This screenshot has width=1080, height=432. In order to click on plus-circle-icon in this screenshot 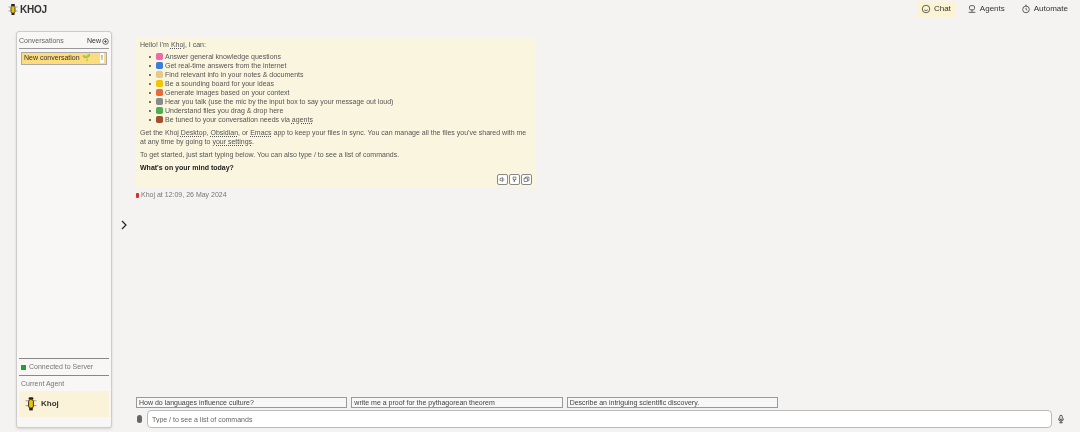, I will do `click(105, 41)`.